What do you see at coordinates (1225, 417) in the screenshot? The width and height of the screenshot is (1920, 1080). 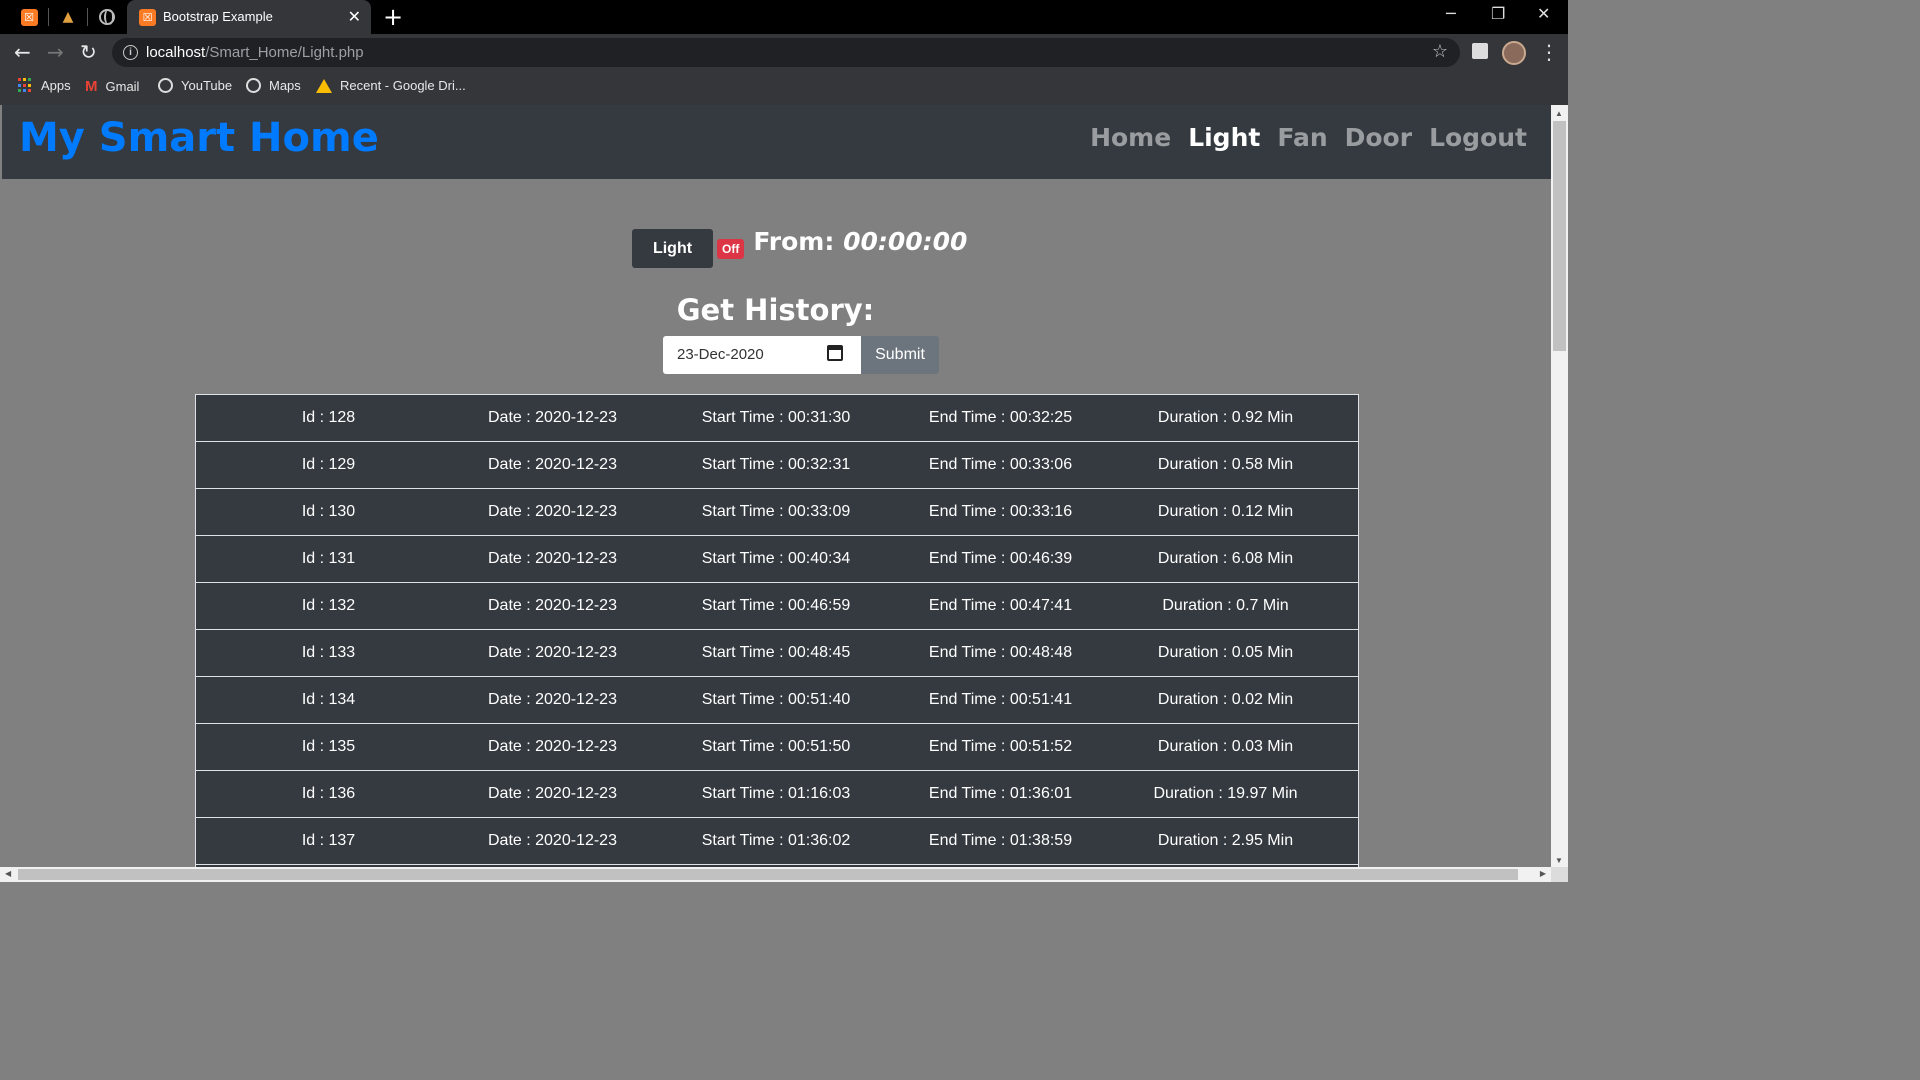 I see `duration-cell: Duration : 0.92 Min` at bounding box center [1225, 417].